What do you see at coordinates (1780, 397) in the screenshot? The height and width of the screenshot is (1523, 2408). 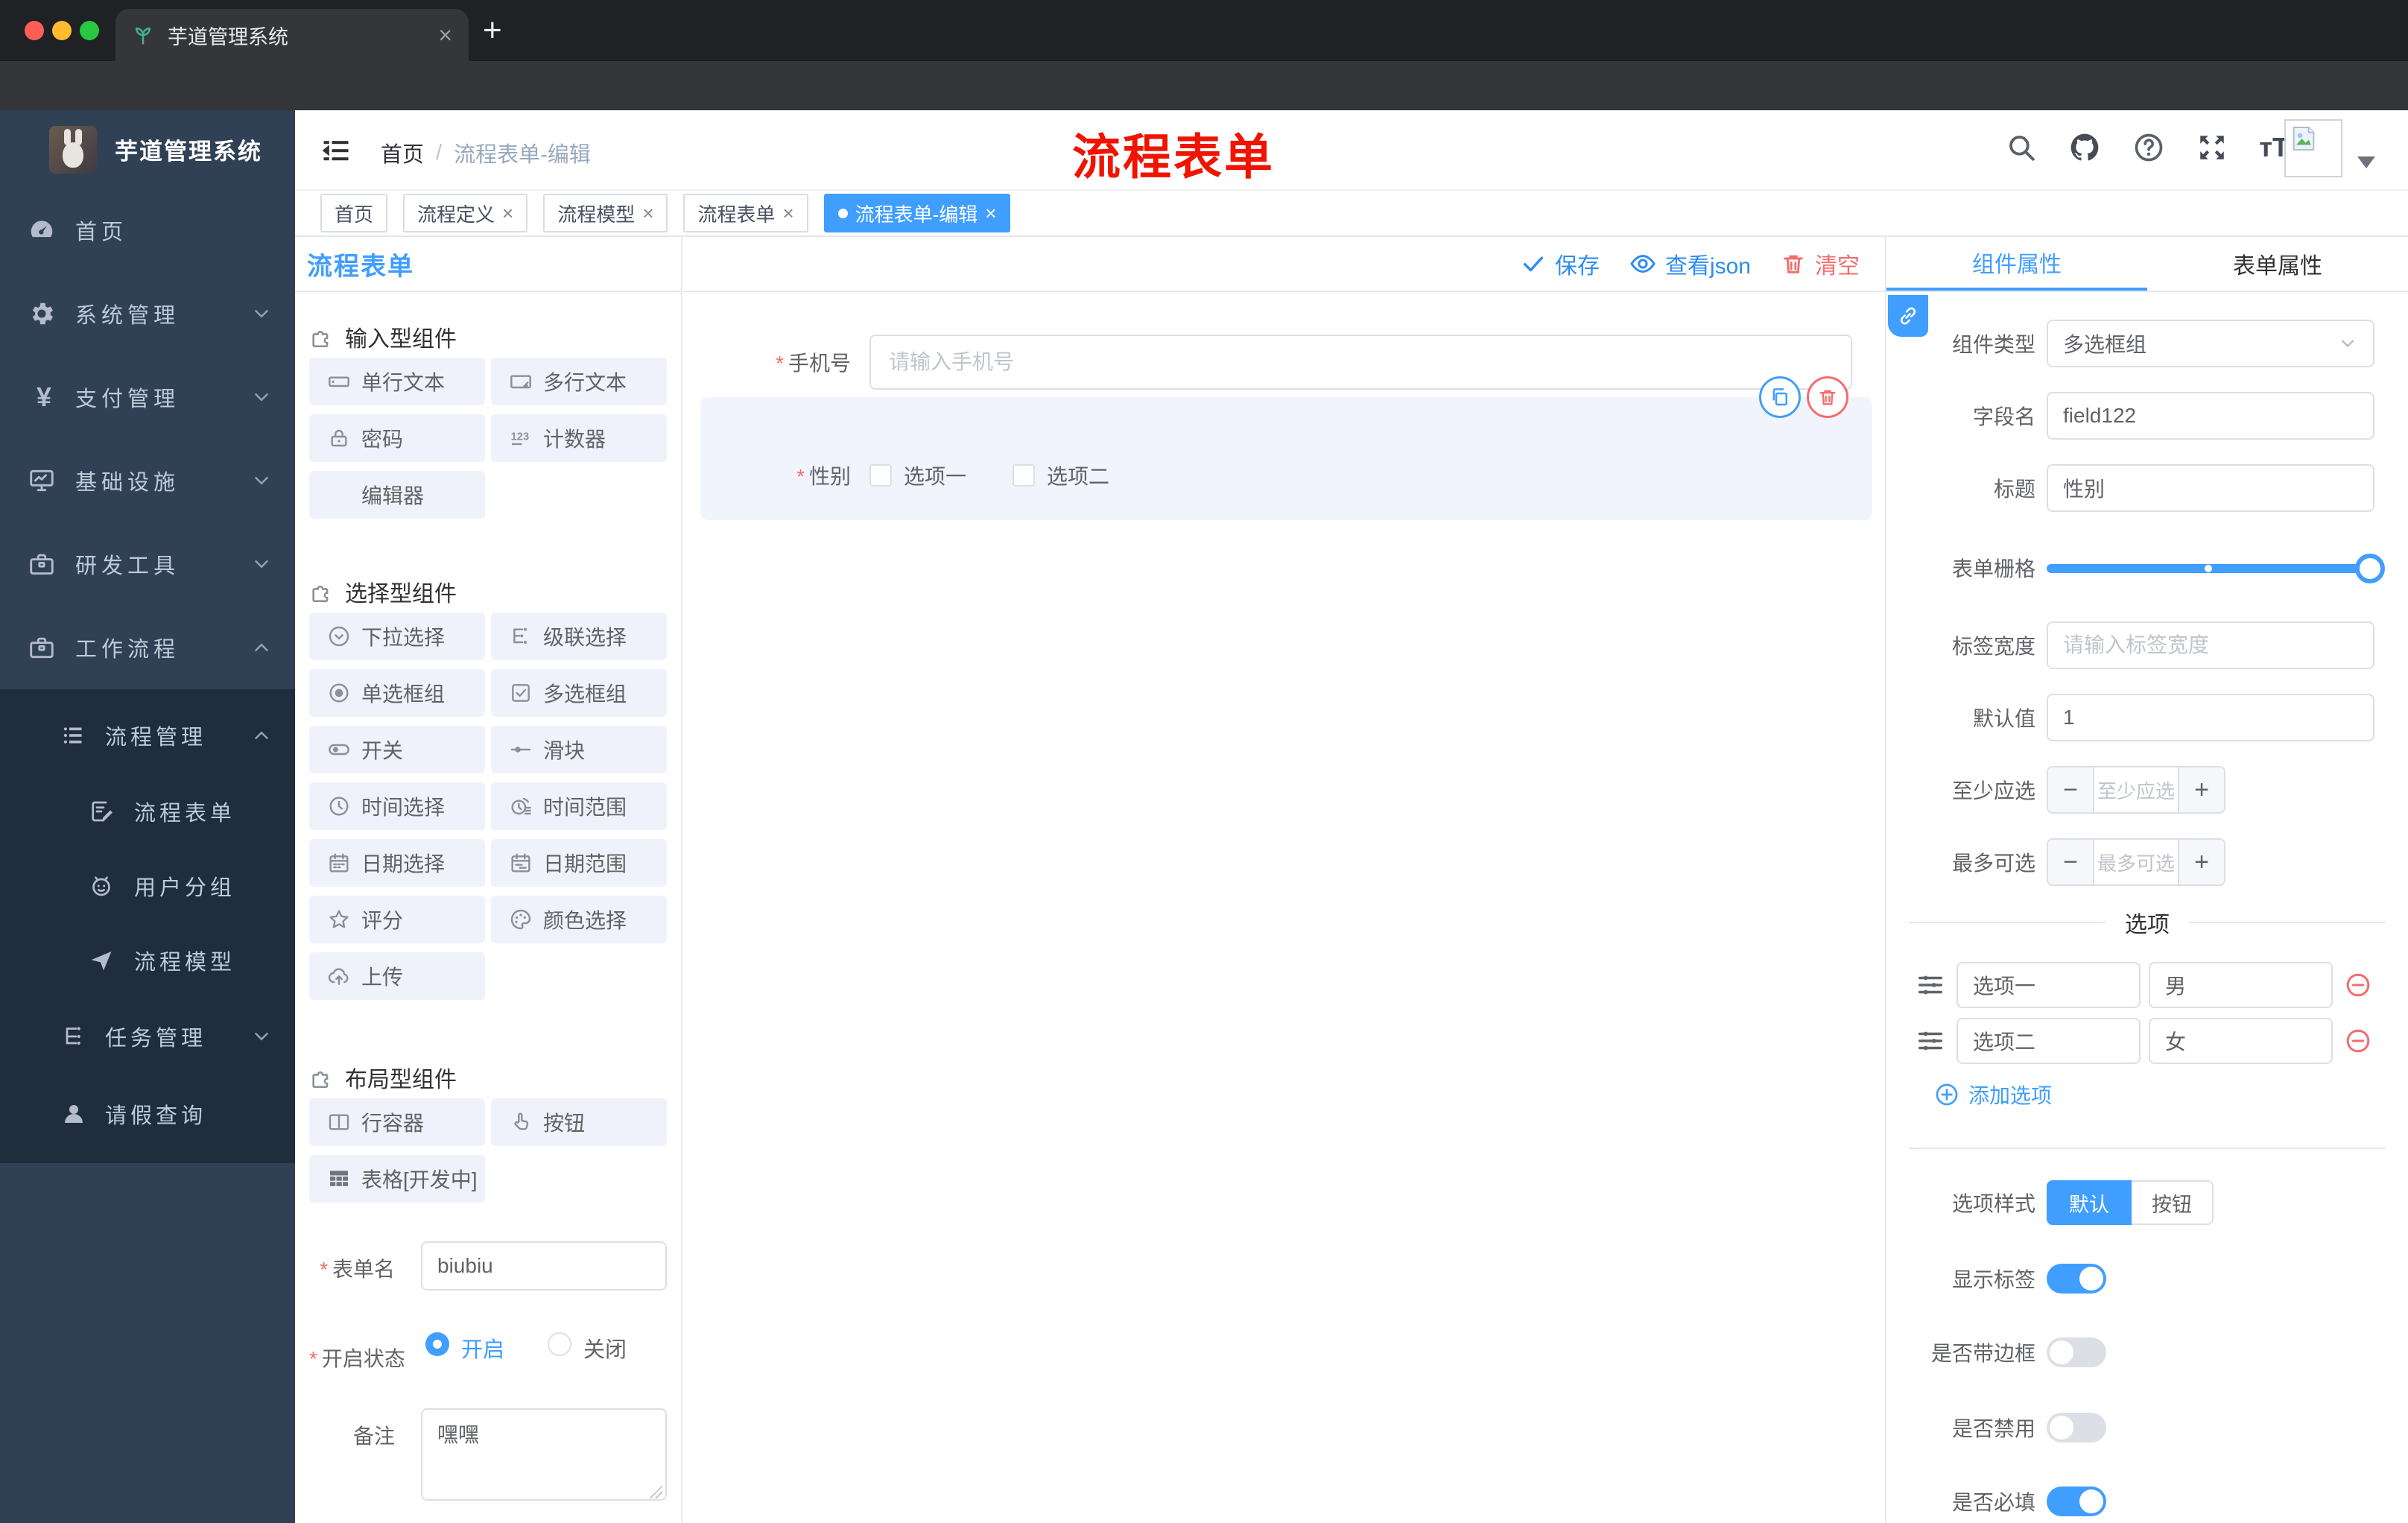 I see `copy-component-button` at bounding box center [1780, 397].